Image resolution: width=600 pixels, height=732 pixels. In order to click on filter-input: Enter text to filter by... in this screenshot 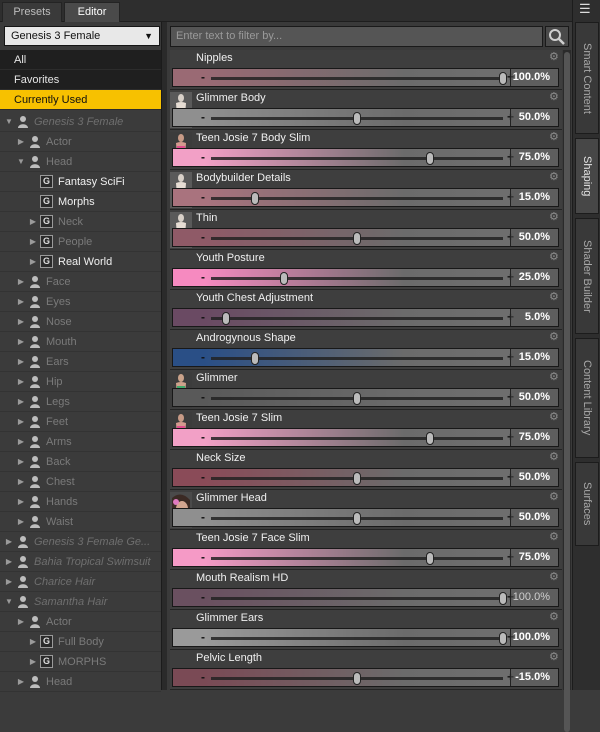, I will do `click(356, 36)`.